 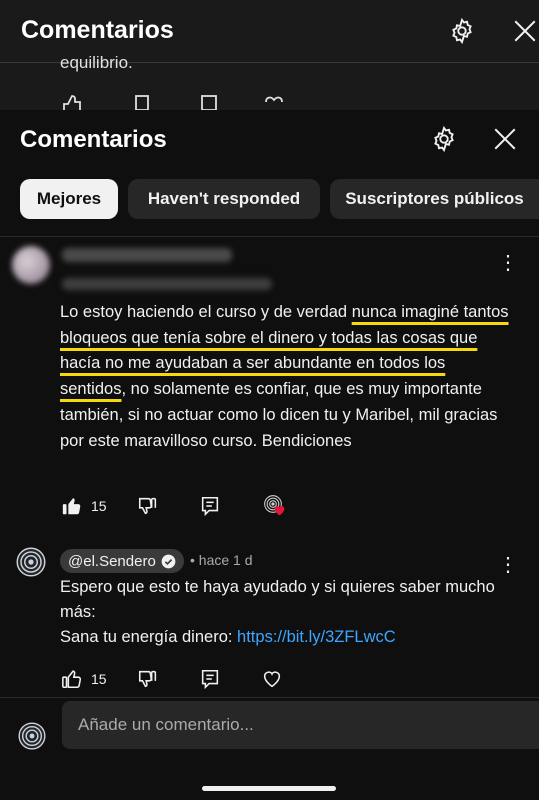 I want to click on comment-link: https://bit.ly/3ZFLwcC, so click(x=316, y=637).